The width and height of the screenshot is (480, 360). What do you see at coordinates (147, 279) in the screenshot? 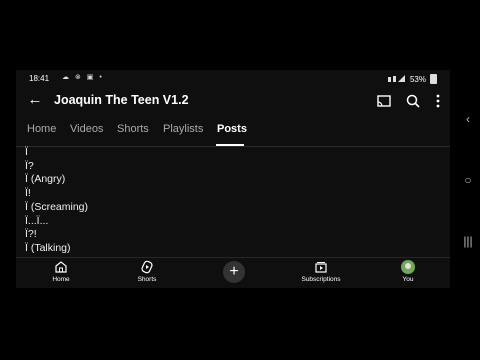
I see `nav-shorts-label: Shorts` at bounding box center [147, 279].